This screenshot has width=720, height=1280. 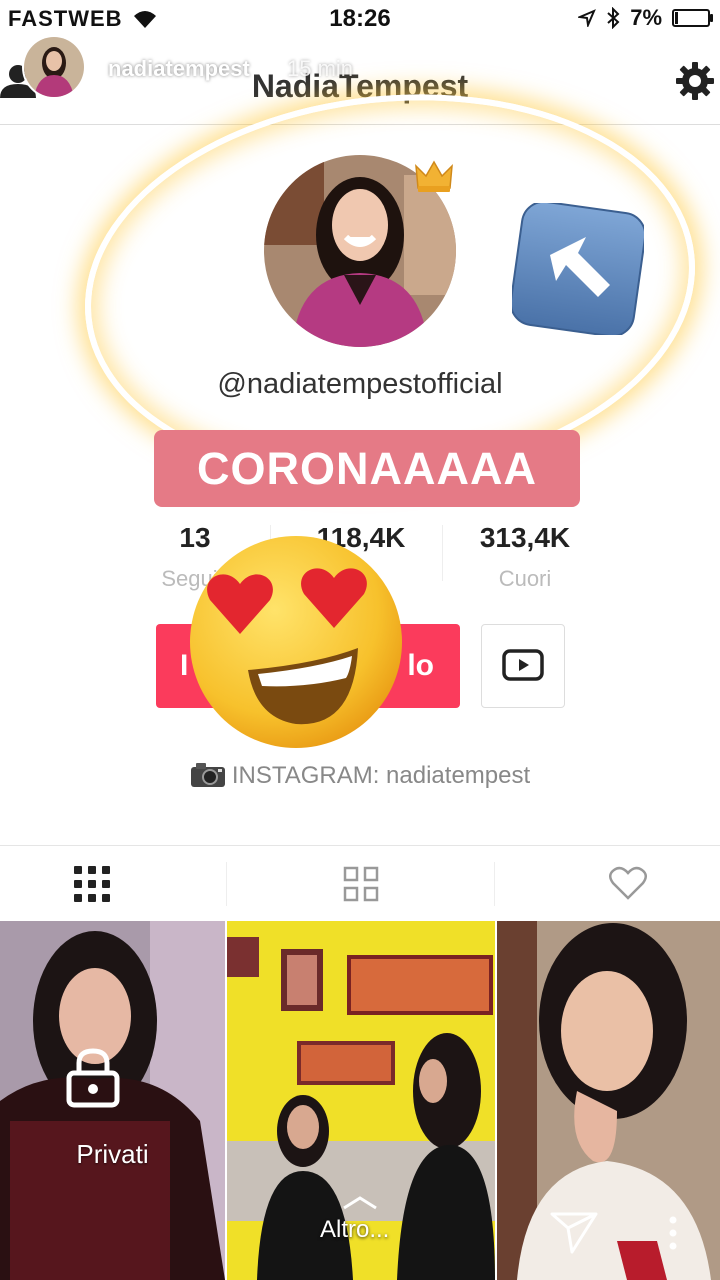 I want to click on lock-icon, so click(x=93, y=1078).